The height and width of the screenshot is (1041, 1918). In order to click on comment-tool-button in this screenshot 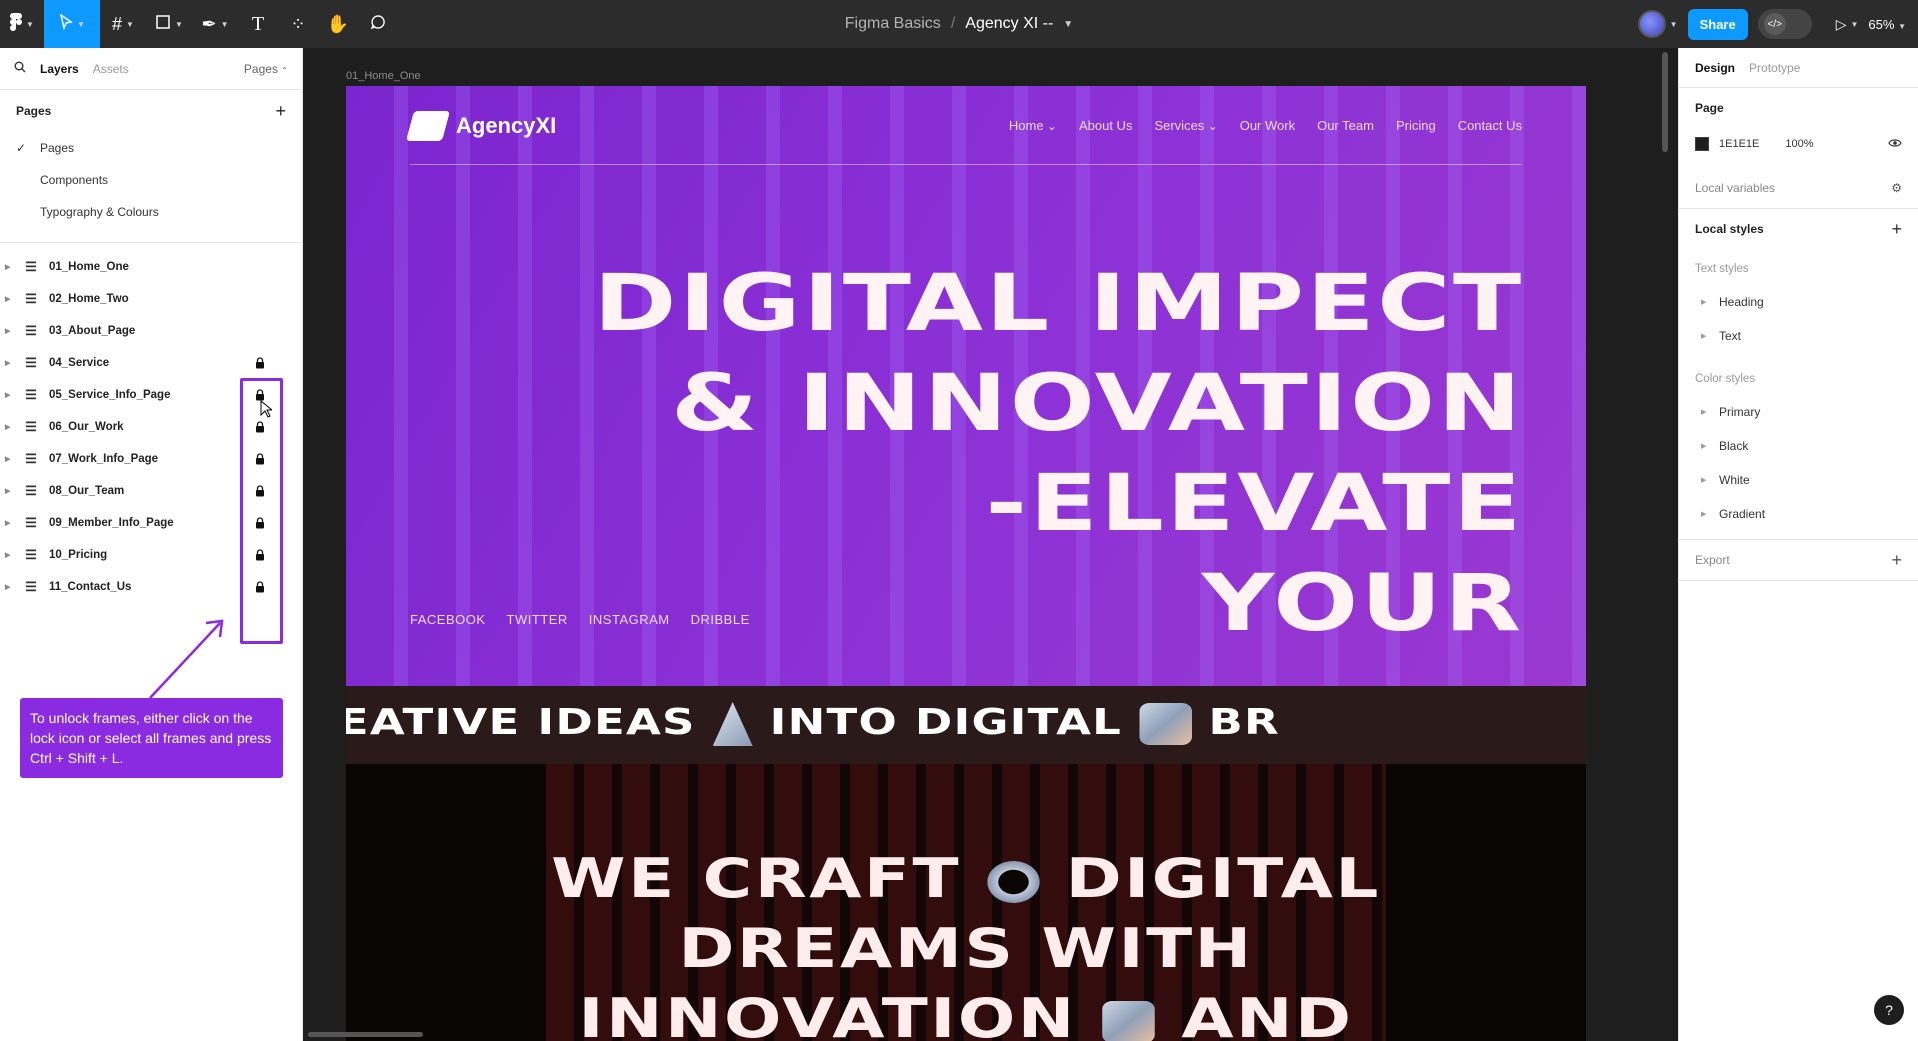, I will do `click(378, 24)`.